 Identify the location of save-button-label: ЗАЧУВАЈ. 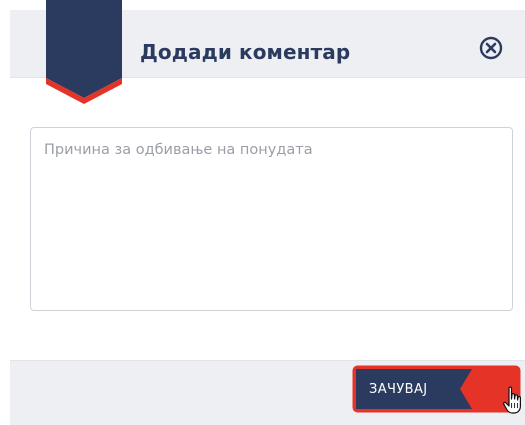
(398, 389).